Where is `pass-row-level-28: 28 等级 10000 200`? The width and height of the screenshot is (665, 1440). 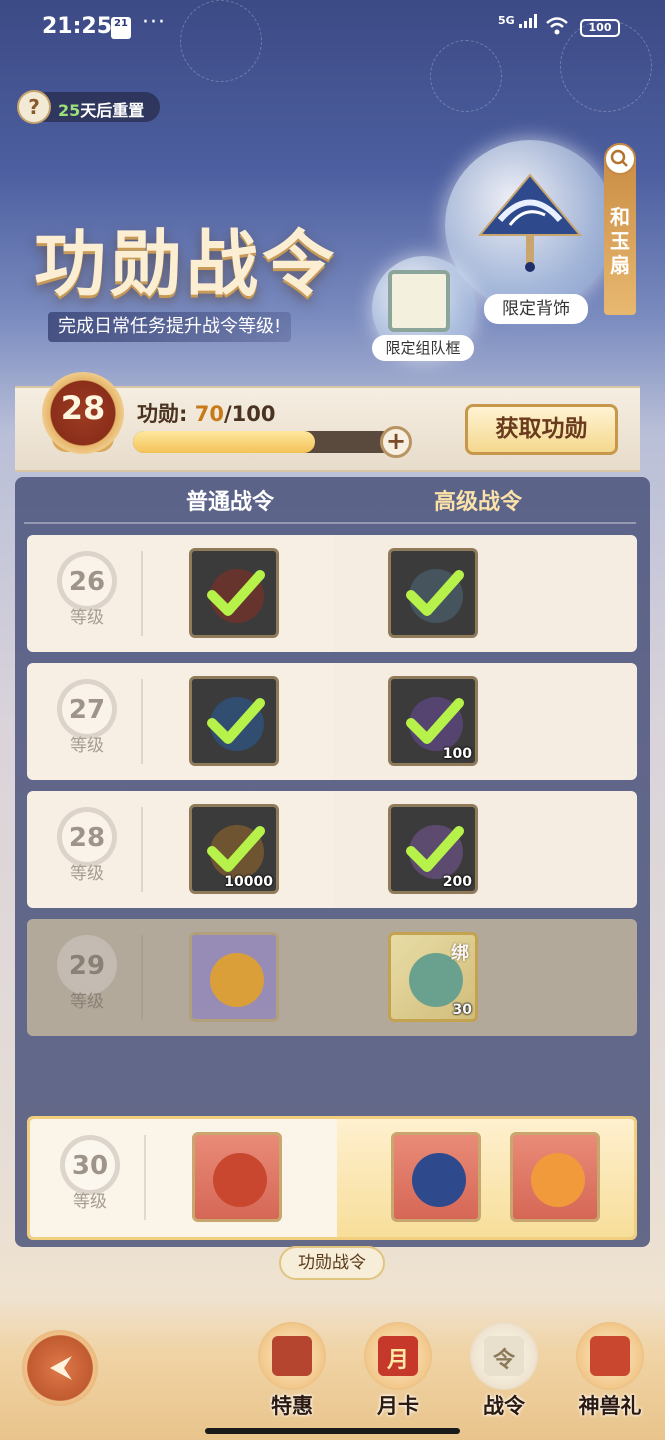 pass-row-level-28: 28 等级 10000 200 is located at coordinates (332, 849).